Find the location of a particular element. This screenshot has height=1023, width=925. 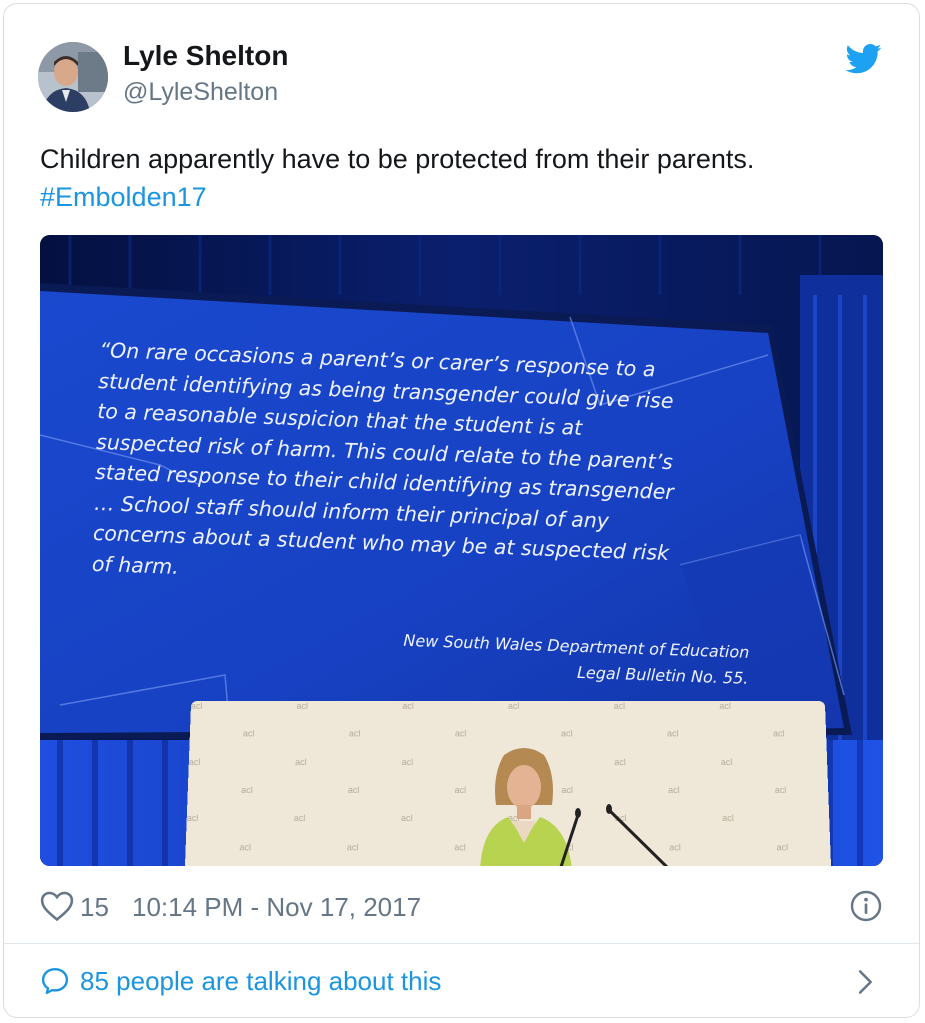

avatar is located at coordinates (73, 77).